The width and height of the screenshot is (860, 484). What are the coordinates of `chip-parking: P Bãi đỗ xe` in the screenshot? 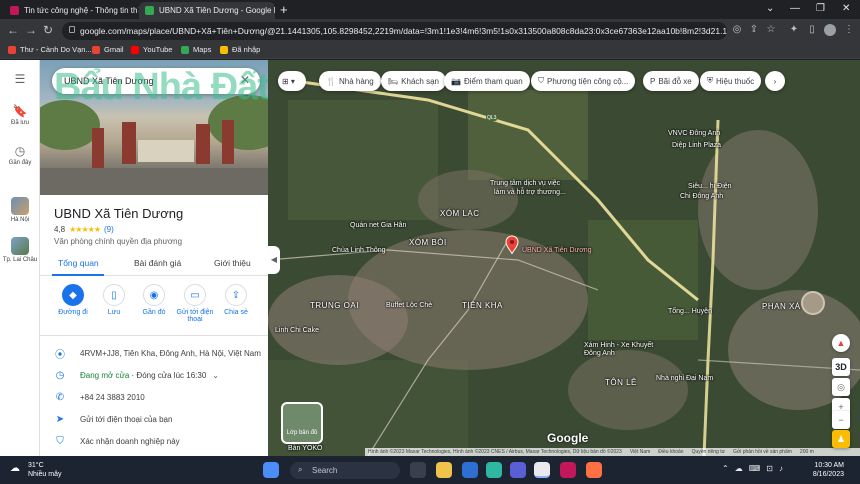 It's located at (671, 81).